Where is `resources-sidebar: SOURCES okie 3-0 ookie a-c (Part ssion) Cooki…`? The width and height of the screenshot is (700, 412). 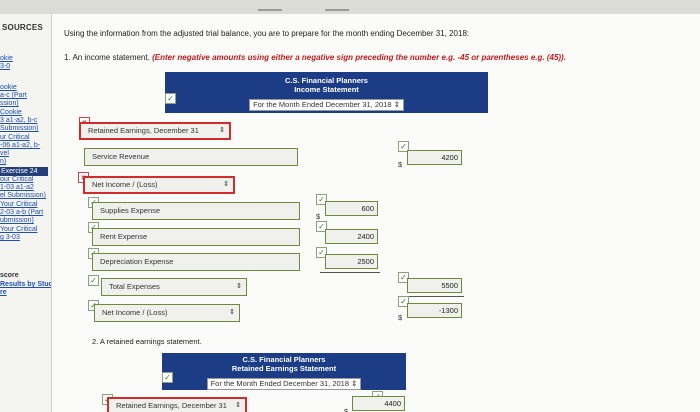 resources-sidebar: SOURCES okie 3-0 ookie a-c (Part ssion) Cooki… is located at coordinates (26, 213).